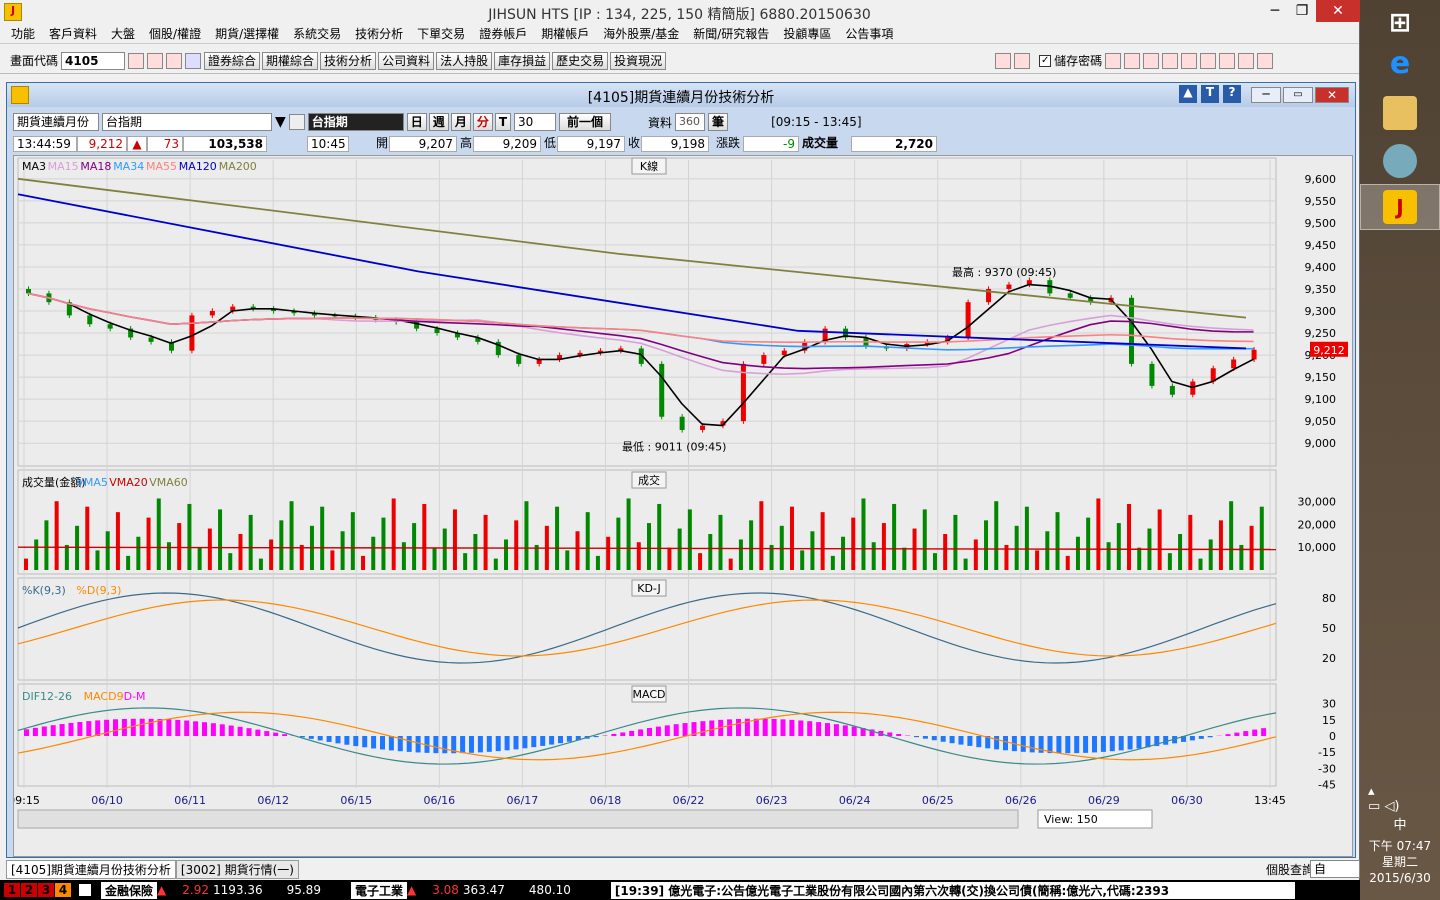 The image size is (1440, 900). Describe the element at coordinates (193, 60) in the screenshot. I see `dropdown-icon` at that location.